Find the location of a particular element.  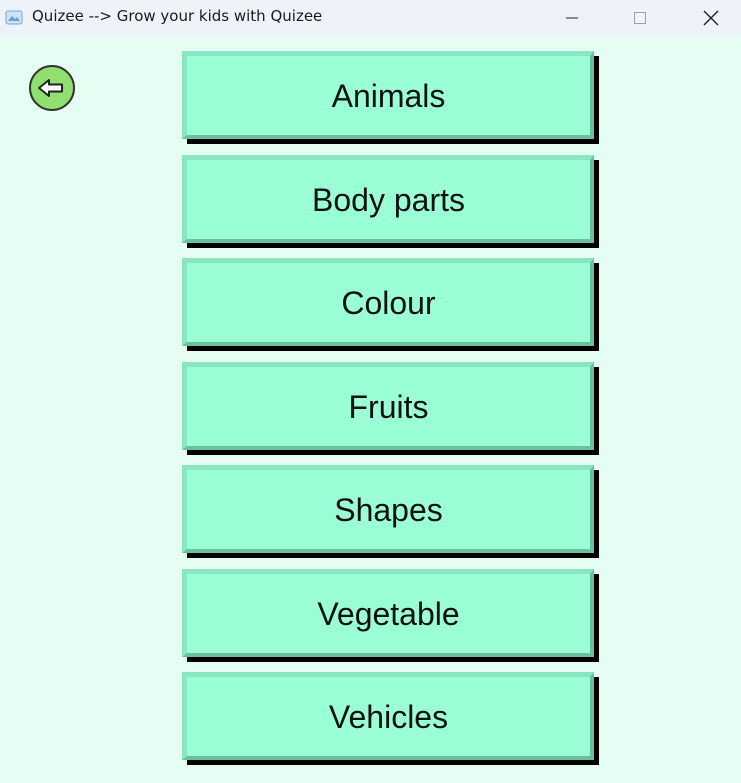

minimize-button is located at coordinates (572, 17).